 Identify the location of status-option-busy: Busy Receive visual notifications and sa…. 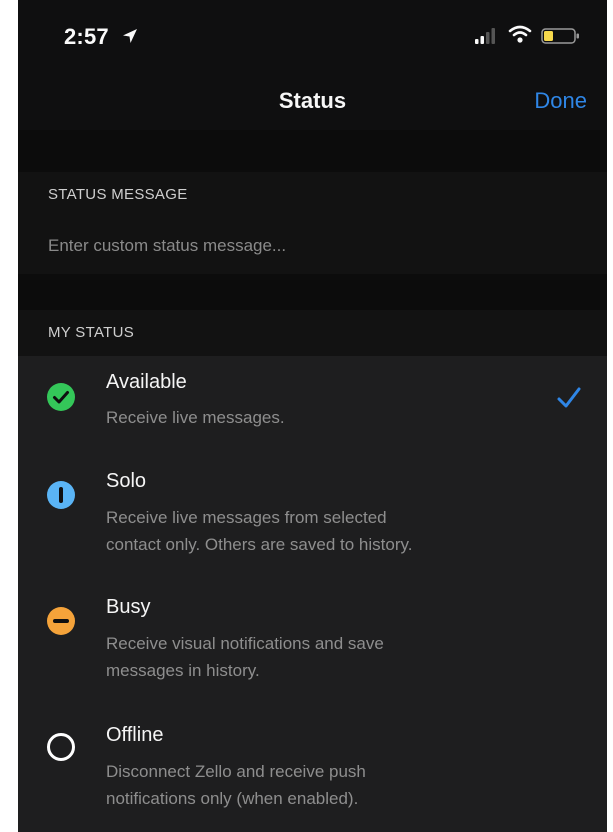
(312, 637).